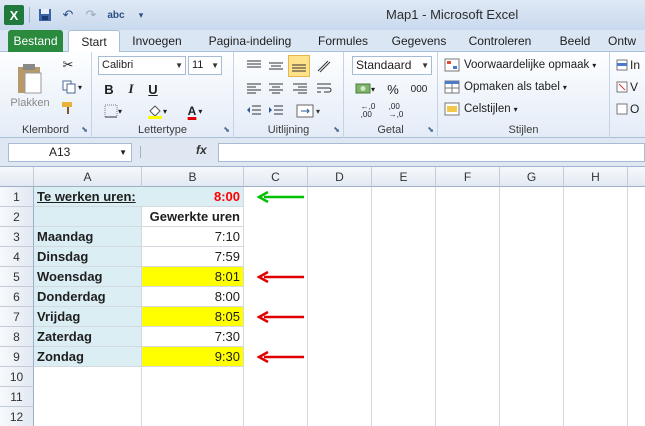 Image resolution: width=645 pixels, height=426 pixels. What do you see at coordinates (195, 111) in the screenshot?
I see `font-color-button: A ▾` at bounding box center [195, 111].